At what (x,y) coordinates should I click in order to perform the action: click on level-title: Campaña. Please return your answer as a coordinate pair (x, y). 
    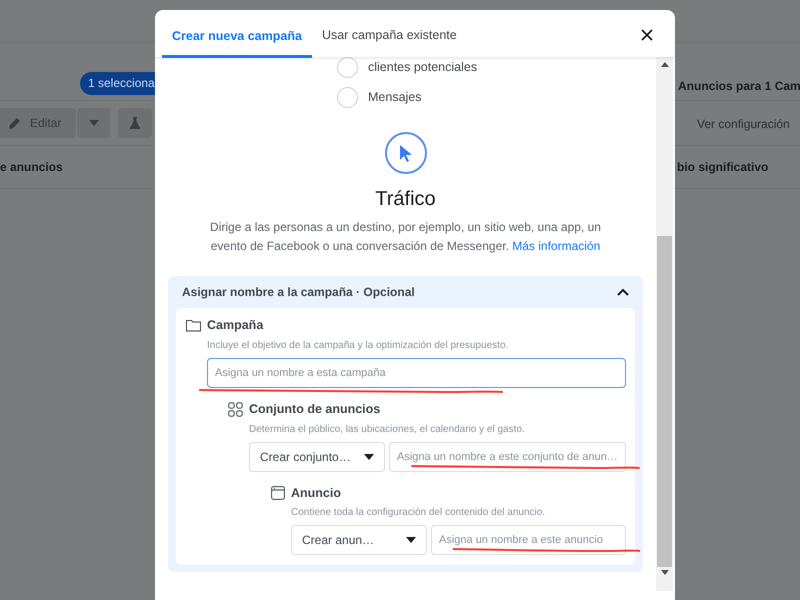
    Looking at the image, I should click on (235, 325).